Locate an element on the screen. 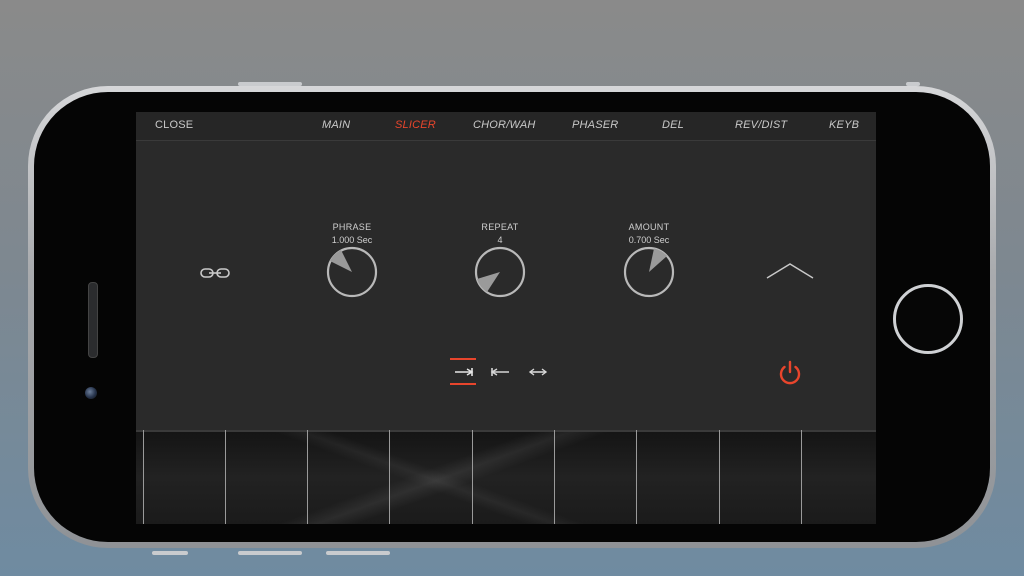 This screenshot has width=1024, height=576. direction-active-bottom-line is located at coordinates (463, 384).